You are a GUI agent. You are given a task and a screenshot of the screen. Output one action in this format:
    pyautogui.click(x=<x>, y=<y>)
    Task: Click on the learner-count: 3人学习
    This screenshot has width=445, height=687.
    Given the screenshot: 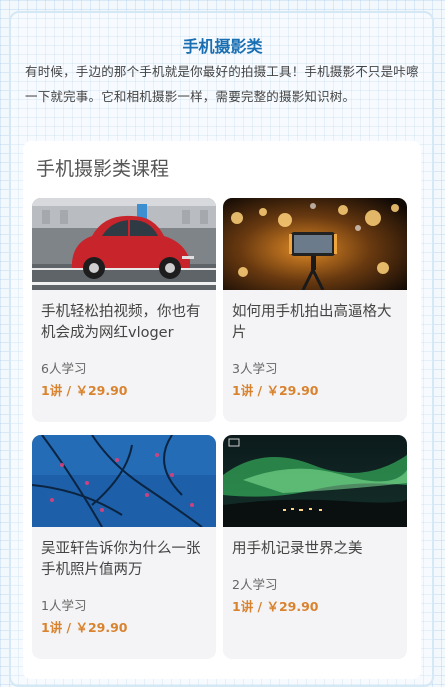 What is the action you would take?
    pyautogui.click(x=255, y=368)
    